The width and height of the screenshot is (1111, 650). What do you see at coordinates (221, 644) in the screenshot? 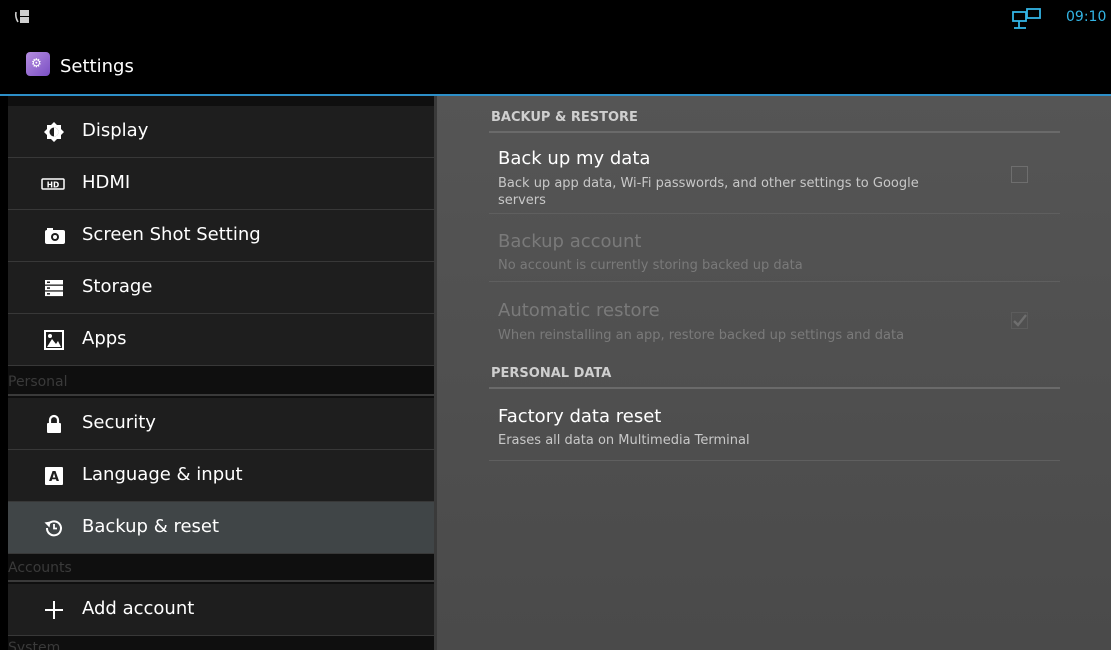
I see `section-header-system: System` at bounding box center [221, 644].